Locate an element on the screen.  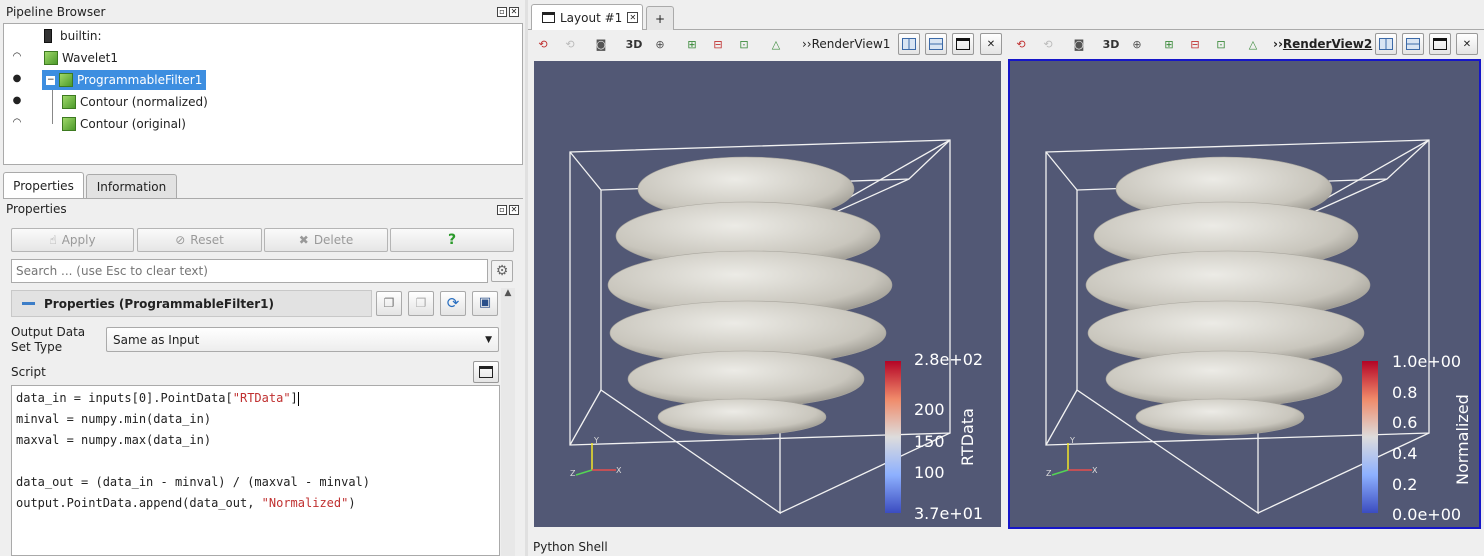
properties-window-buttons: ▫ ✕ is located at coordinates (508, 210).